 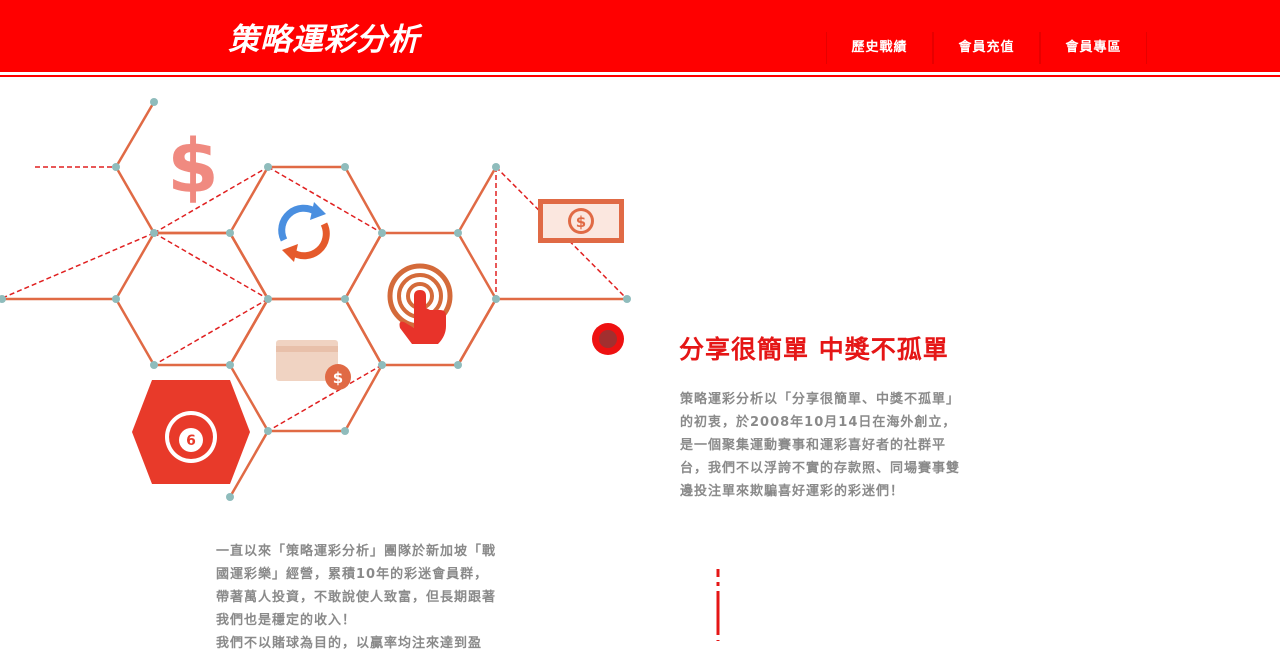 What do you see at coordinates (352, 574) in the screenshot?
I see `story-line: 國運彩樂」經營，累積10年的彩迷會員群，` at bounding box center [352, 574].